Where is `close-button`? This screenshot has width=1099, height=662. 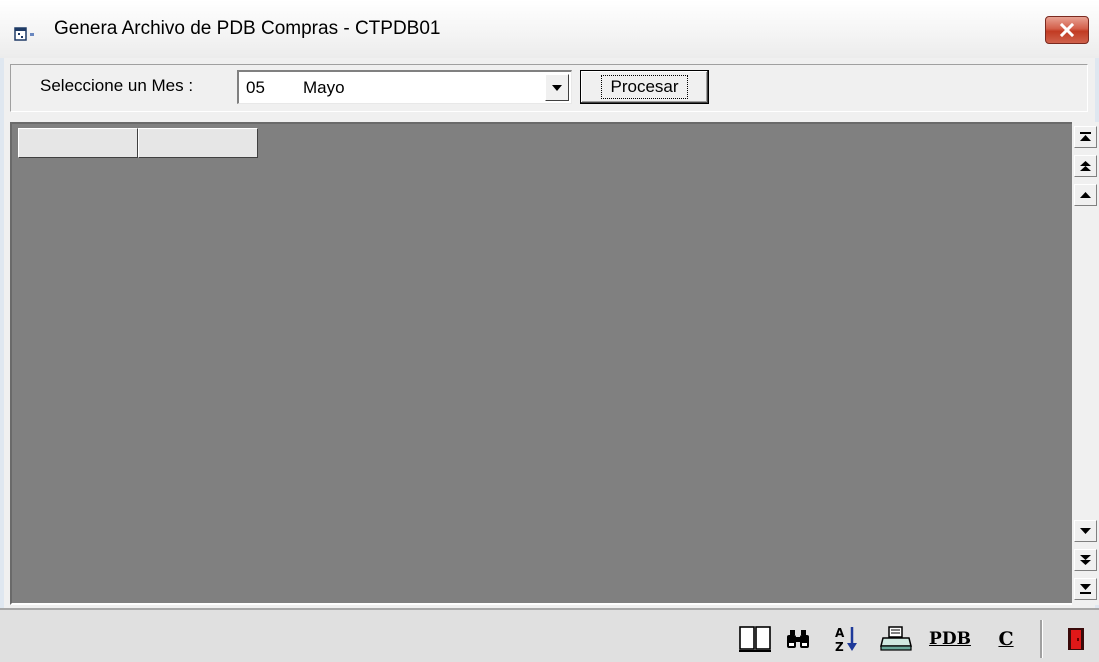
close-button is located at coordinates (1067, 30).